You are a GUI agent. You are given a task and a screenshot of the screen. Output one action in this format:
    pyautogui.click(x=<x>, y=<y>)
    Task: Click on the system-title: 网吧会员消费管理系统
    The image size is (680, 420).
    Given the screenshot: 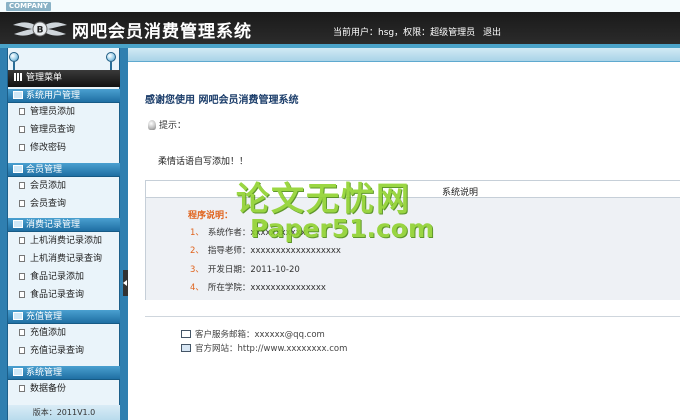 What is the action you would take?
    pyautogui.click(x=162, y=32)
    